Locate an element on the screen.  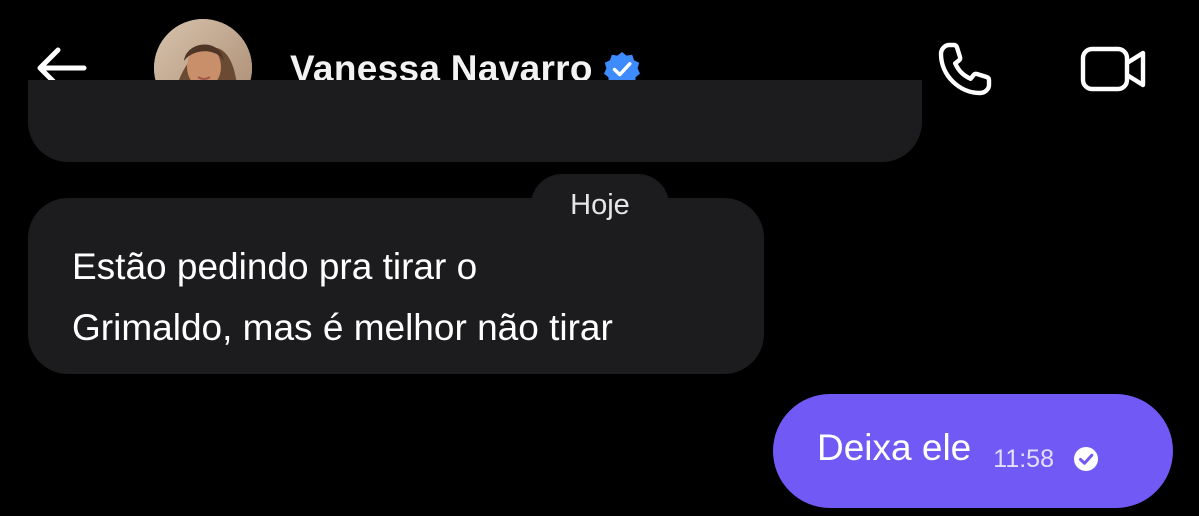
date-separator: Hoje is located at coordinates (600, 205).